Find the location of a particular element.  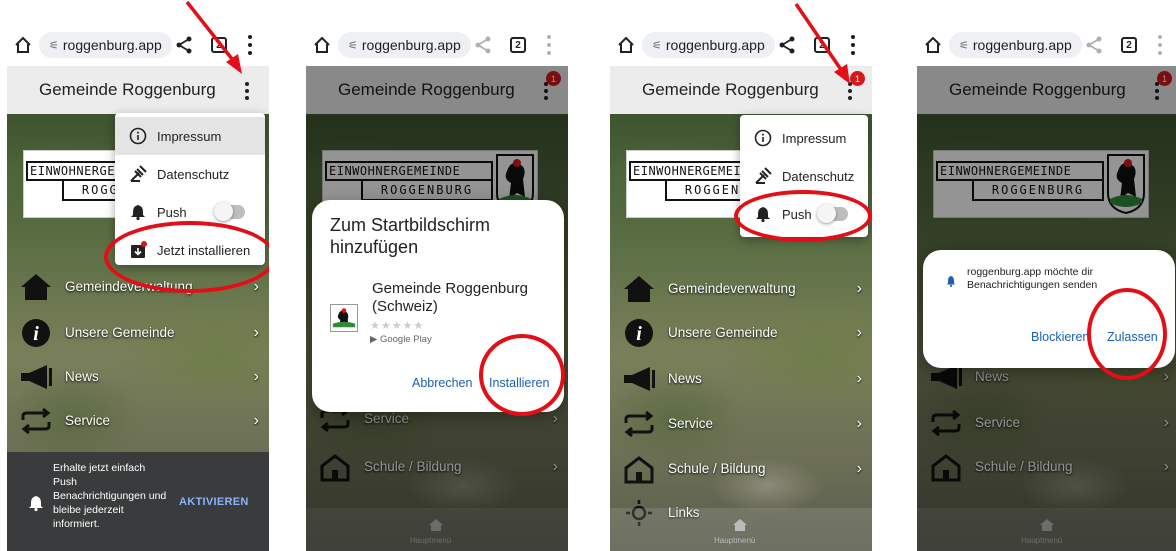

menu-item-schule: Schule / Bildung › is located at coordinates (741, 470).